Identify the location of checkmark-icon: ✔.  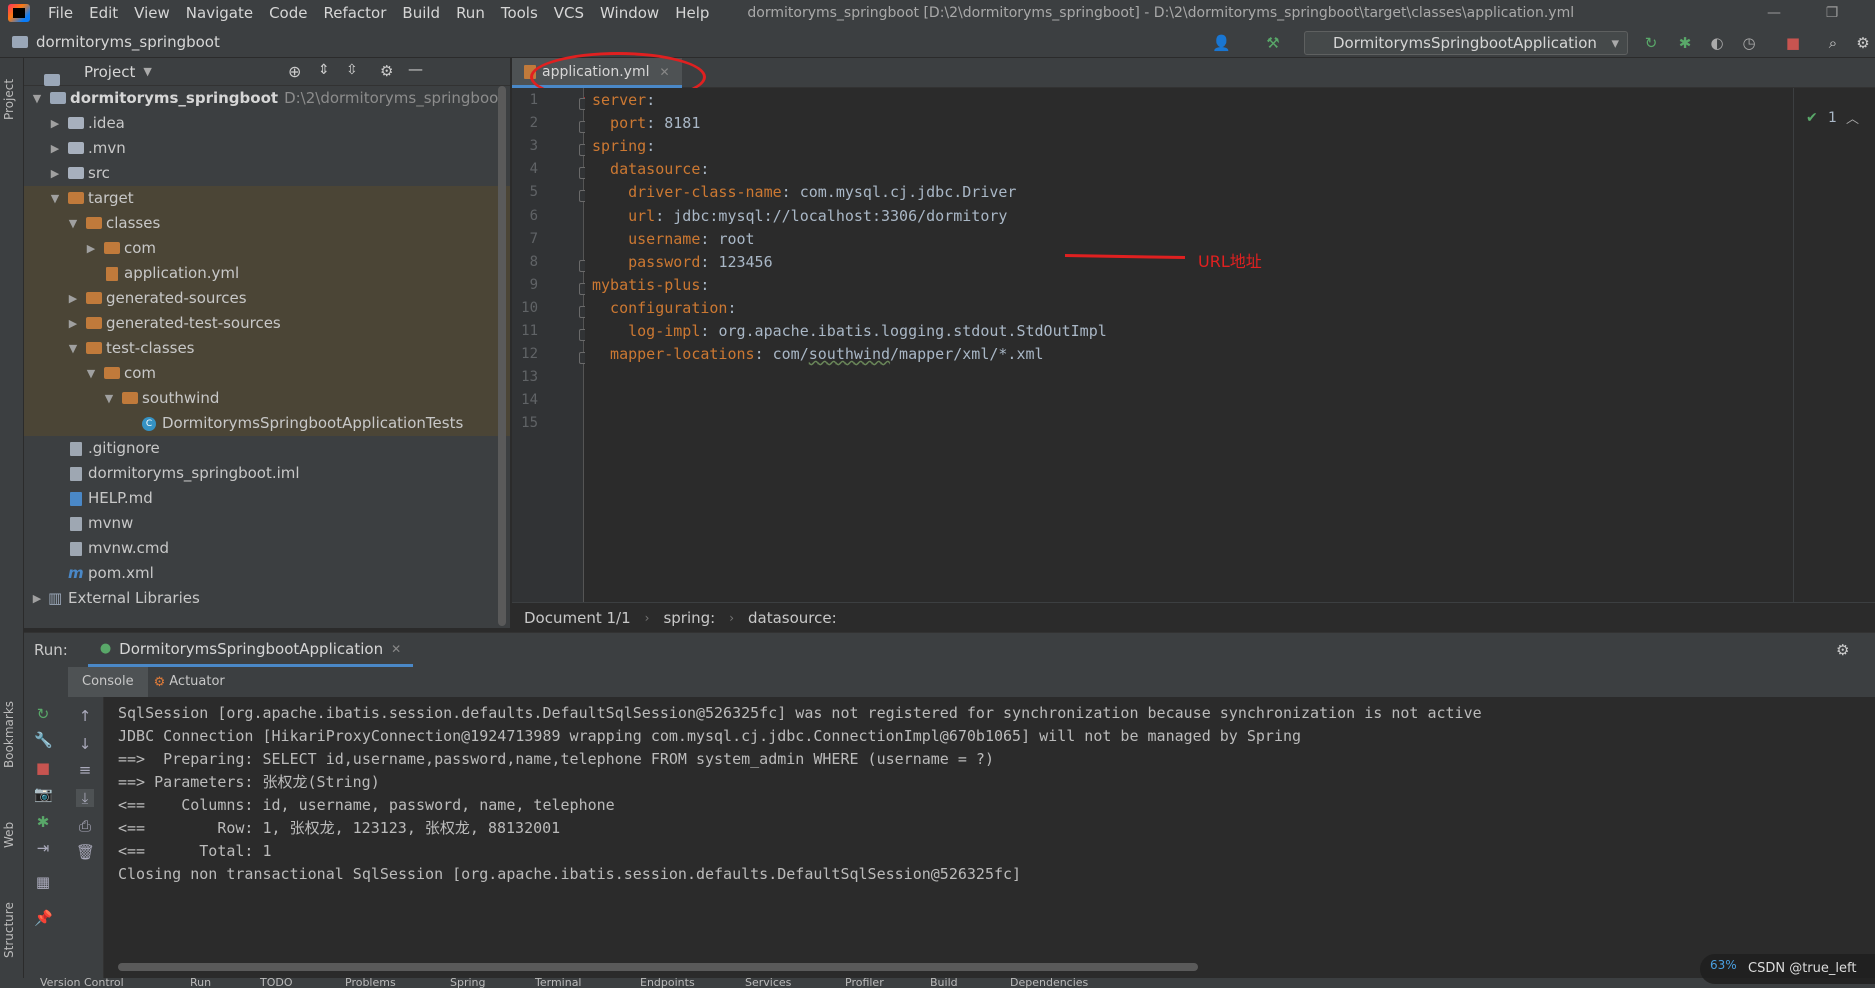
(1812, 118).